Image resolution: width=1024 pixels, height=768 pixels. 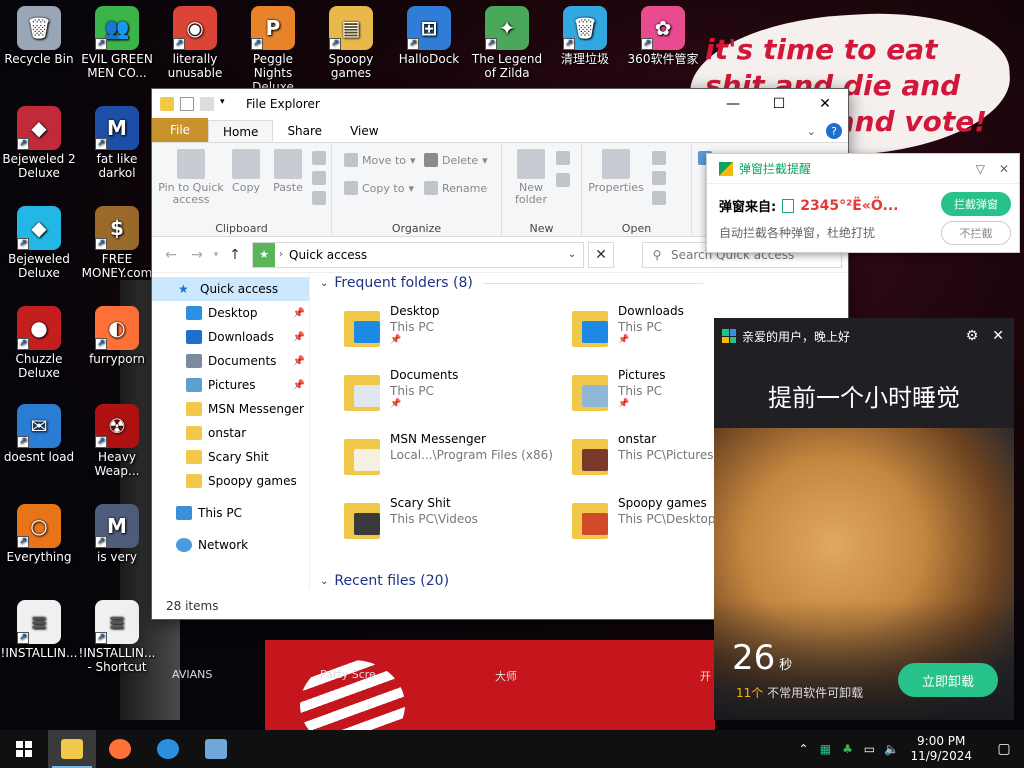 I want to click on chevron-up-icon: ⌃, so click(x=803, y=749).